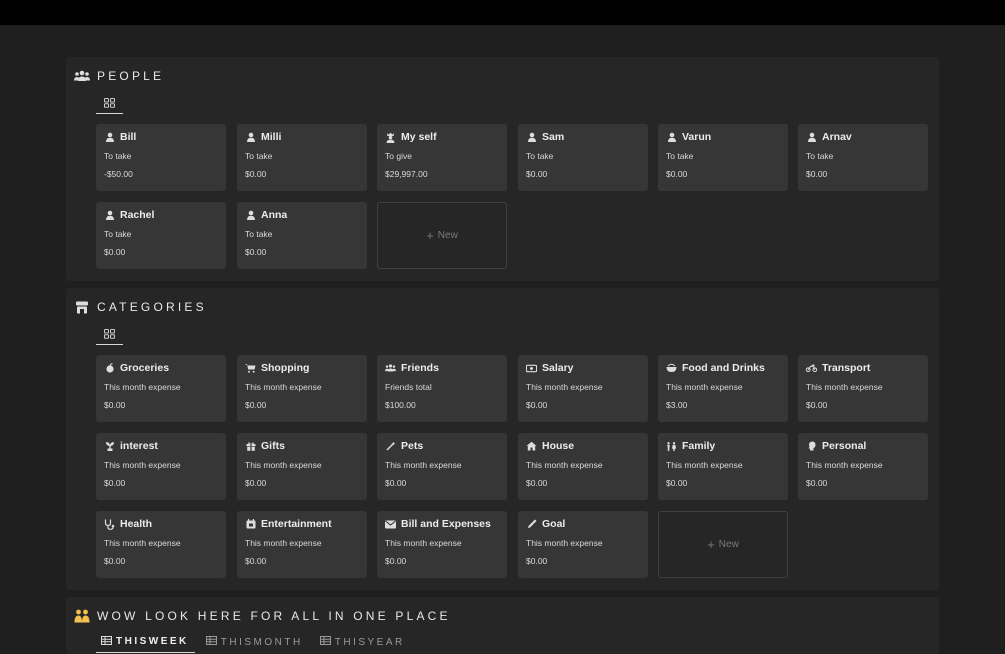  What do you see at coordinates (302, 388) in the screenshot?
I see `category-card-shopping: Shopping This month expense $0.00` at bounding box center [302, 388].